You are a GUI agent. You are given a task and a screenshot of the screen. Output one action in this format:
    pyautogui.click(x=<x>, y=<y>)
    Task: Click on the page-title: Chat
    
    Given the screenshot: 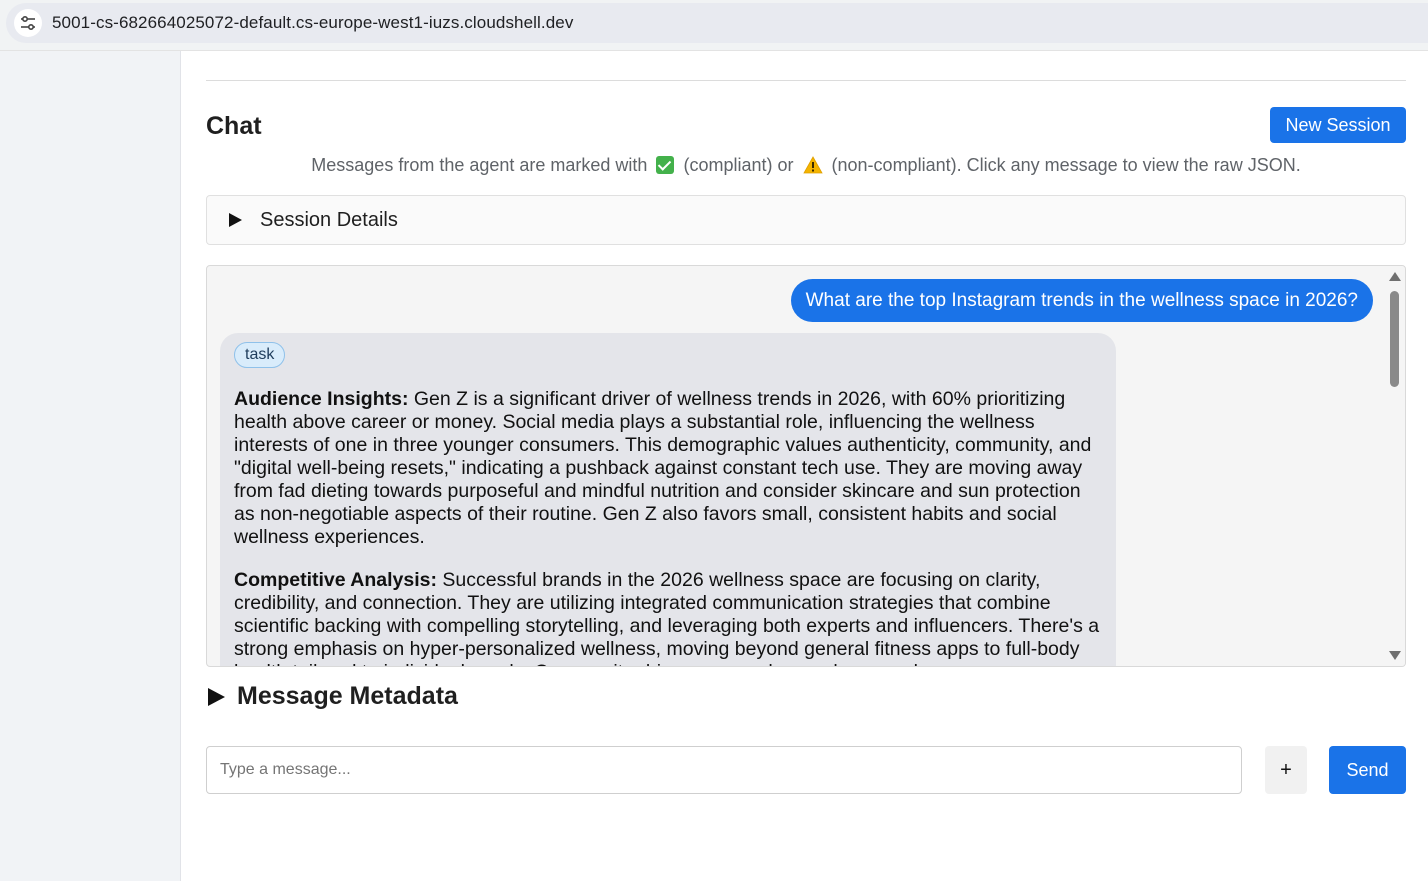 What is the action you would take?
    pyautogui.click(x=234, y=126)
    